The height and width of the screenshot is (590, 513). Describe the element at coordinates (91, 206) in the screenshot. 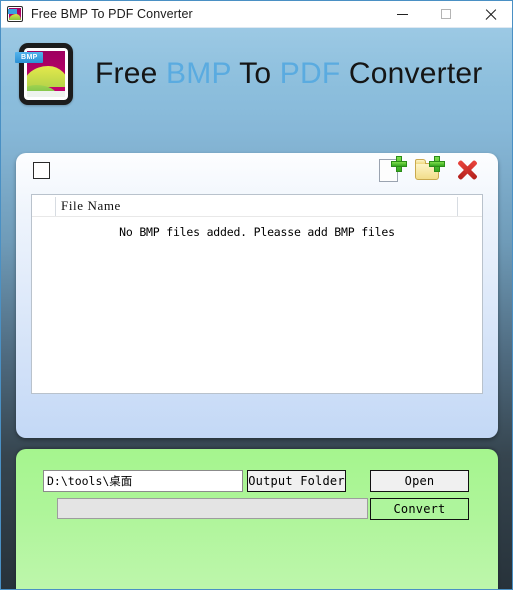

I see `column-header-file-name: File Name` at that location.